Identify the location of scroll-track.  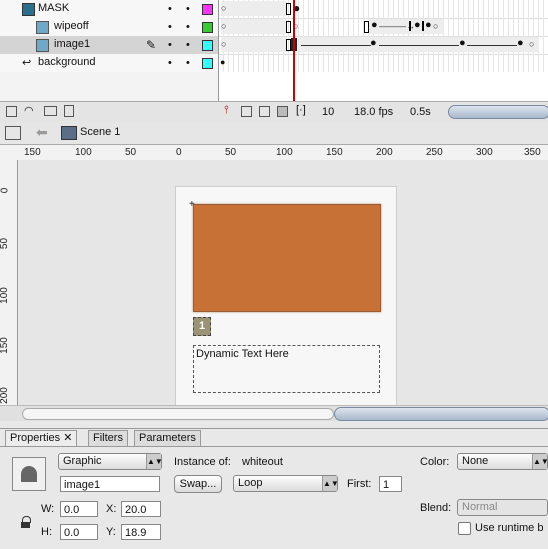
(178, 414).